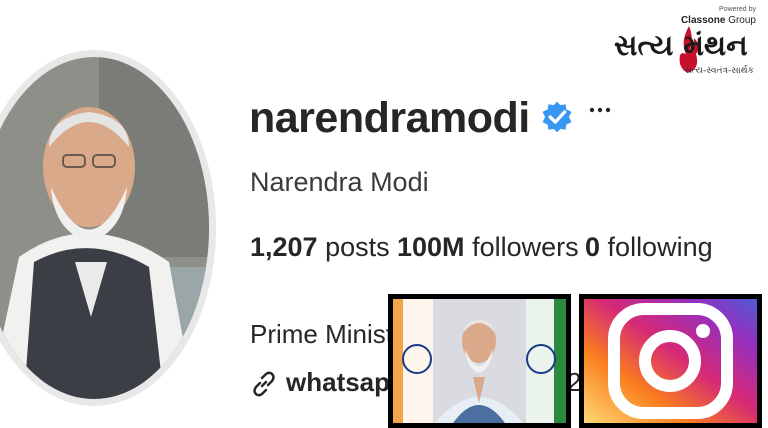 Image resolution: width=768 pixels, height=428 pixels. I want to click on brand-powered-by: Powered by, so click(737, 9).